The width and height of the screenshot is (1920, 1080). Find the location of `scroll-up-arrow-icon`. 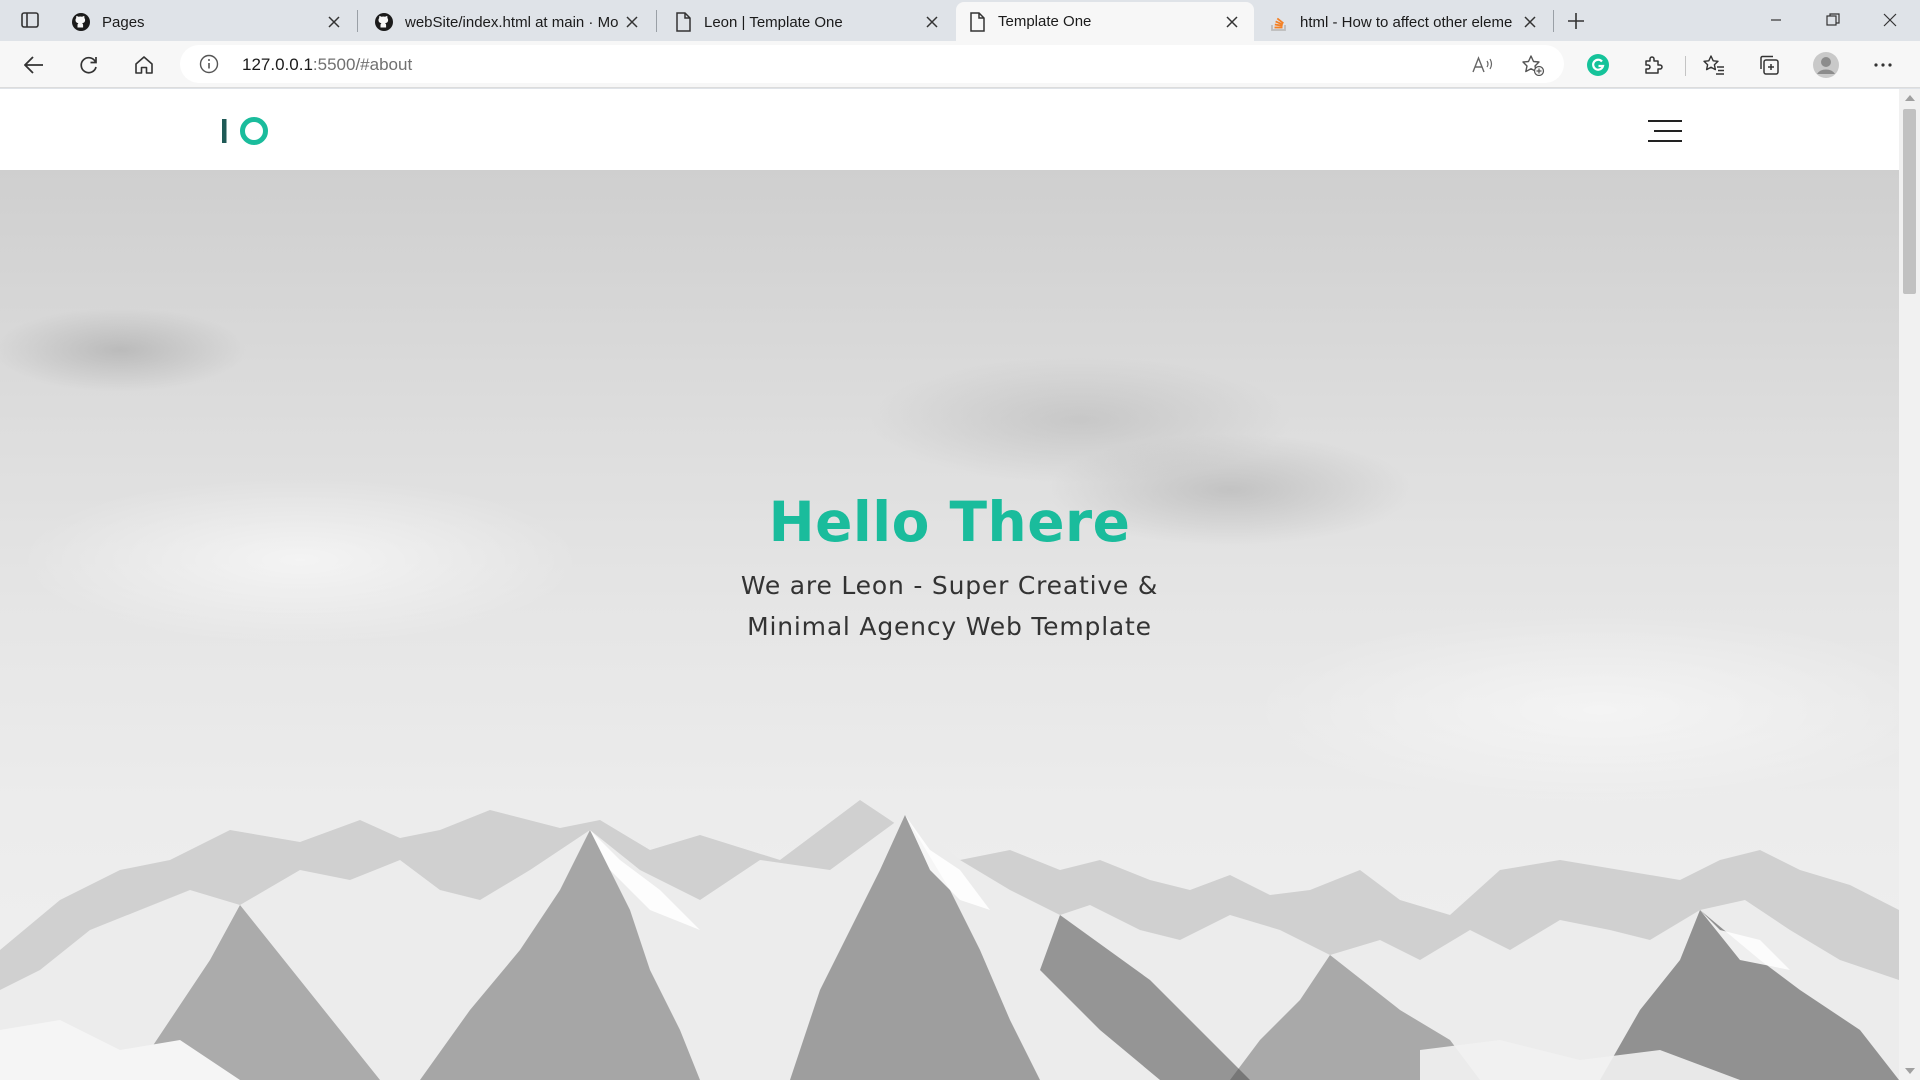

scroll-up-arrow-icon is located at coordinates (1910, 98).